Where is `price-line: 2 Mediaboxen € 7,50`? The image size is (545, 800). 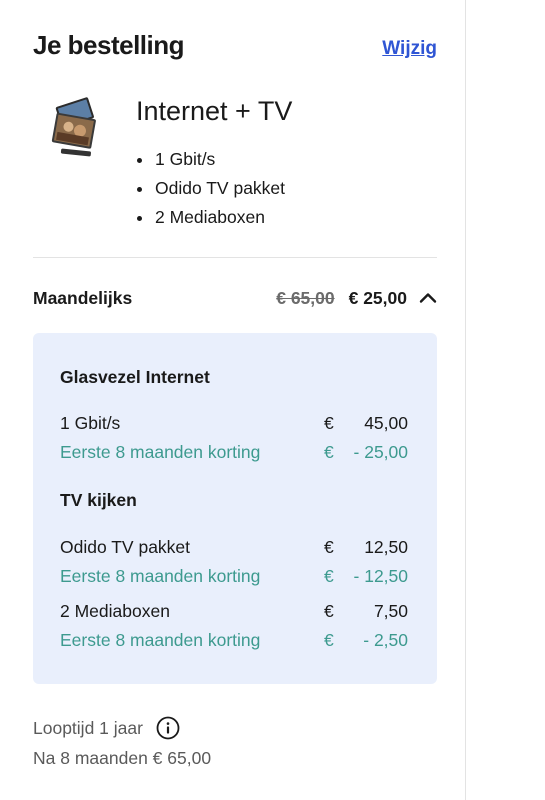 price-line: 2 Mediaboxen € 7,50 is located at coordinates (234, 613).